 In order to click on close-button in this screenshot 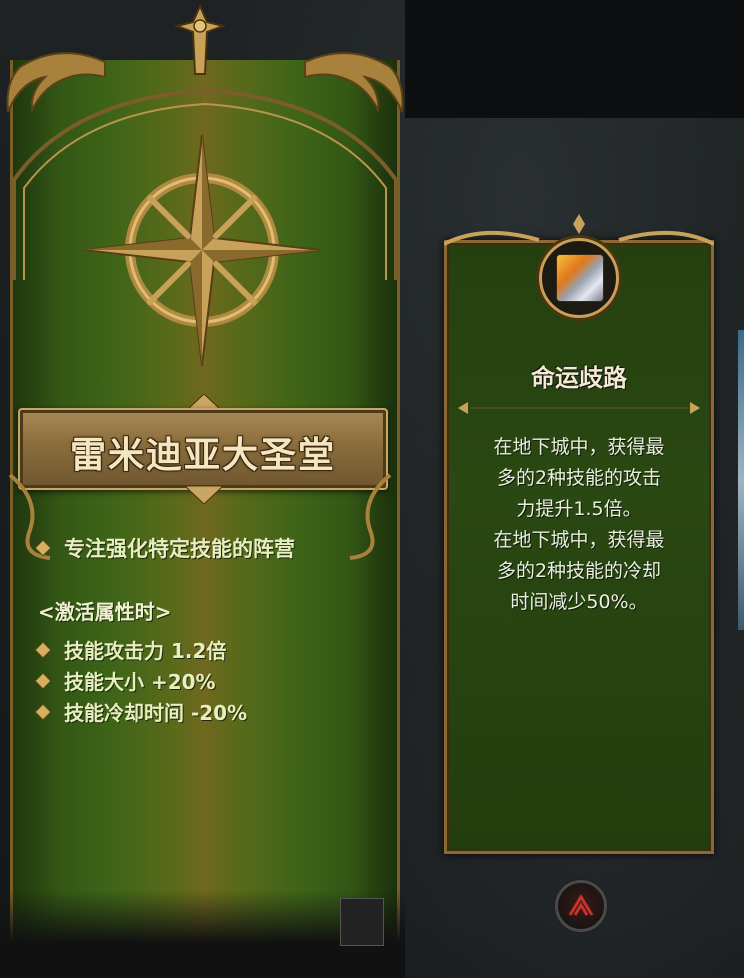, I will do `click(581, 906)`.